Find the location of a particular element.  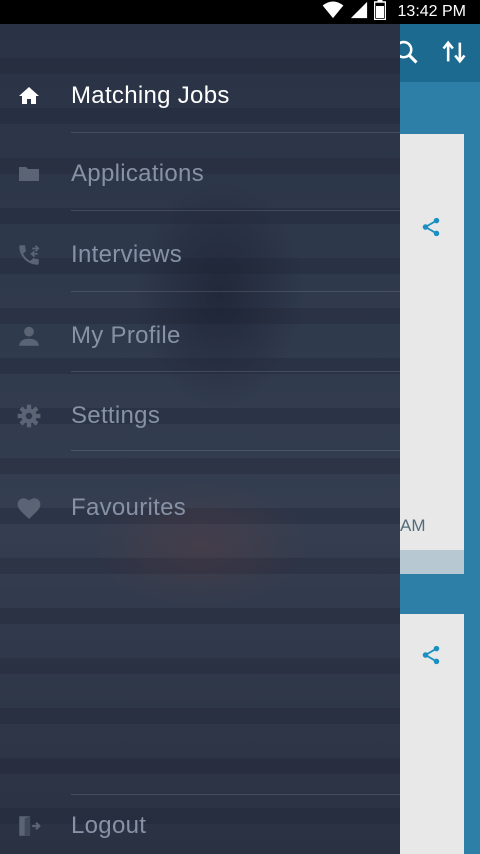

drawer-item-applications: Applications is located at coordinates (200, 174).